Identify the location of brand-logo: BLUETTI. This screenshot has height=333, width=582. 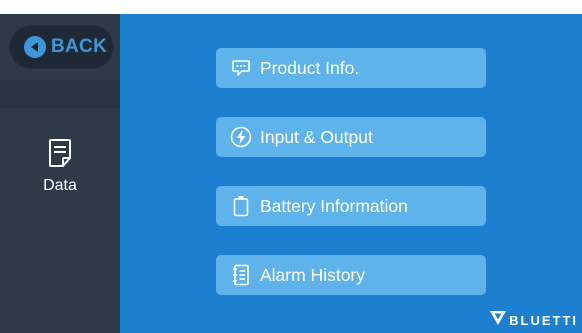
(534, 320).